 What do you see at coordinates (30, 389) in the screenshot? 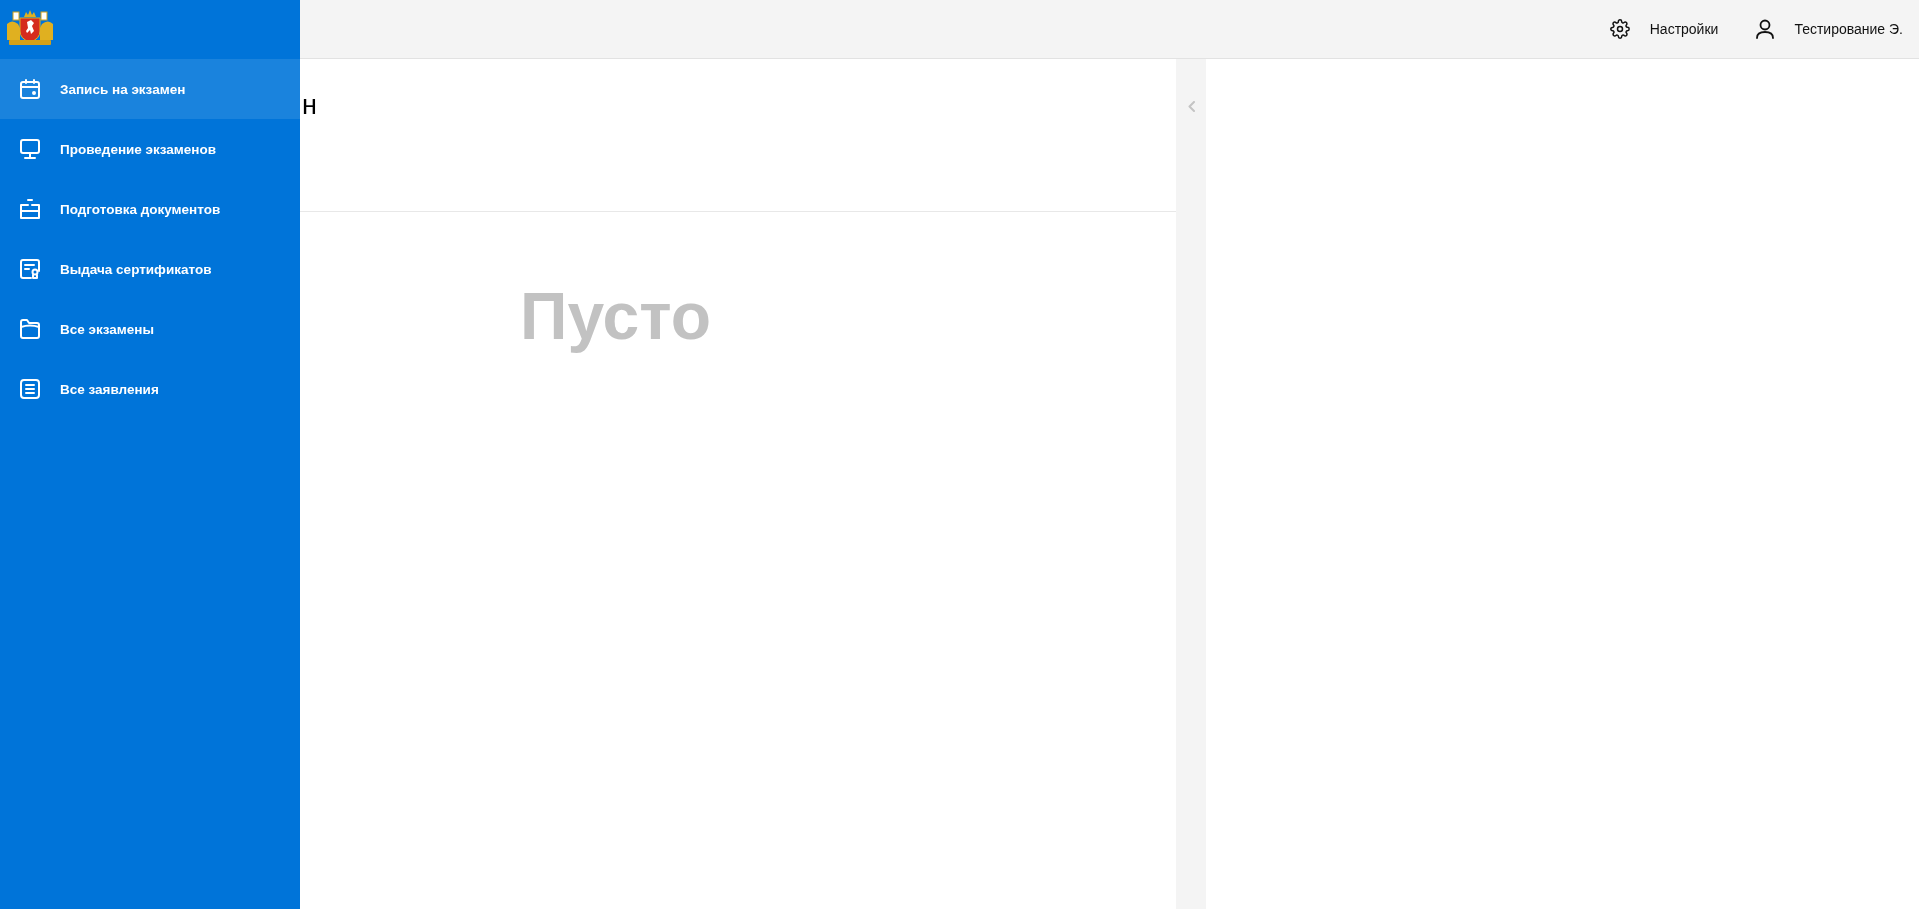
I see `list-icon` at bounding box center [30, 389].